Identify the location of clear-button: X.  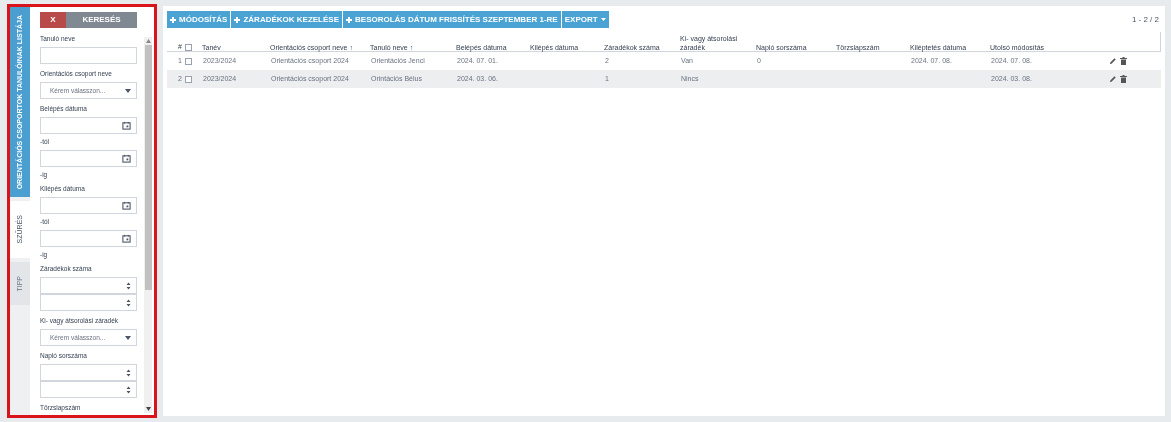
(53, 20).